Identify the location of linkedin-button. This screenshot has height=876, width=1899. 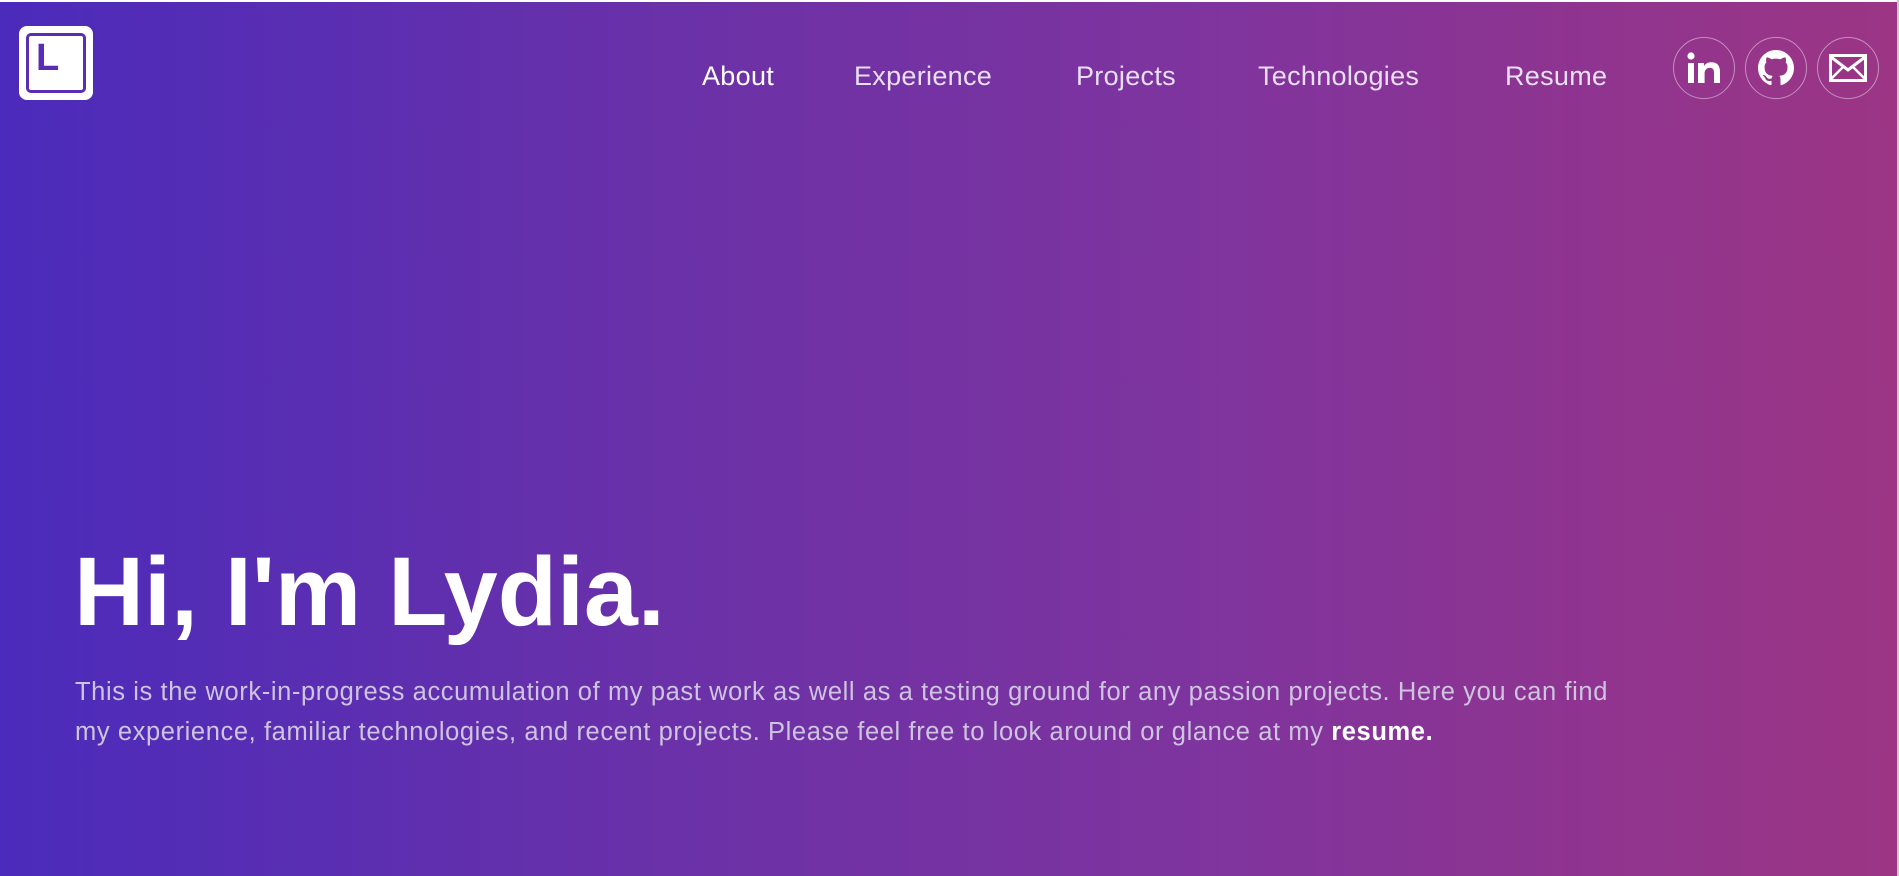
(1704, 68).